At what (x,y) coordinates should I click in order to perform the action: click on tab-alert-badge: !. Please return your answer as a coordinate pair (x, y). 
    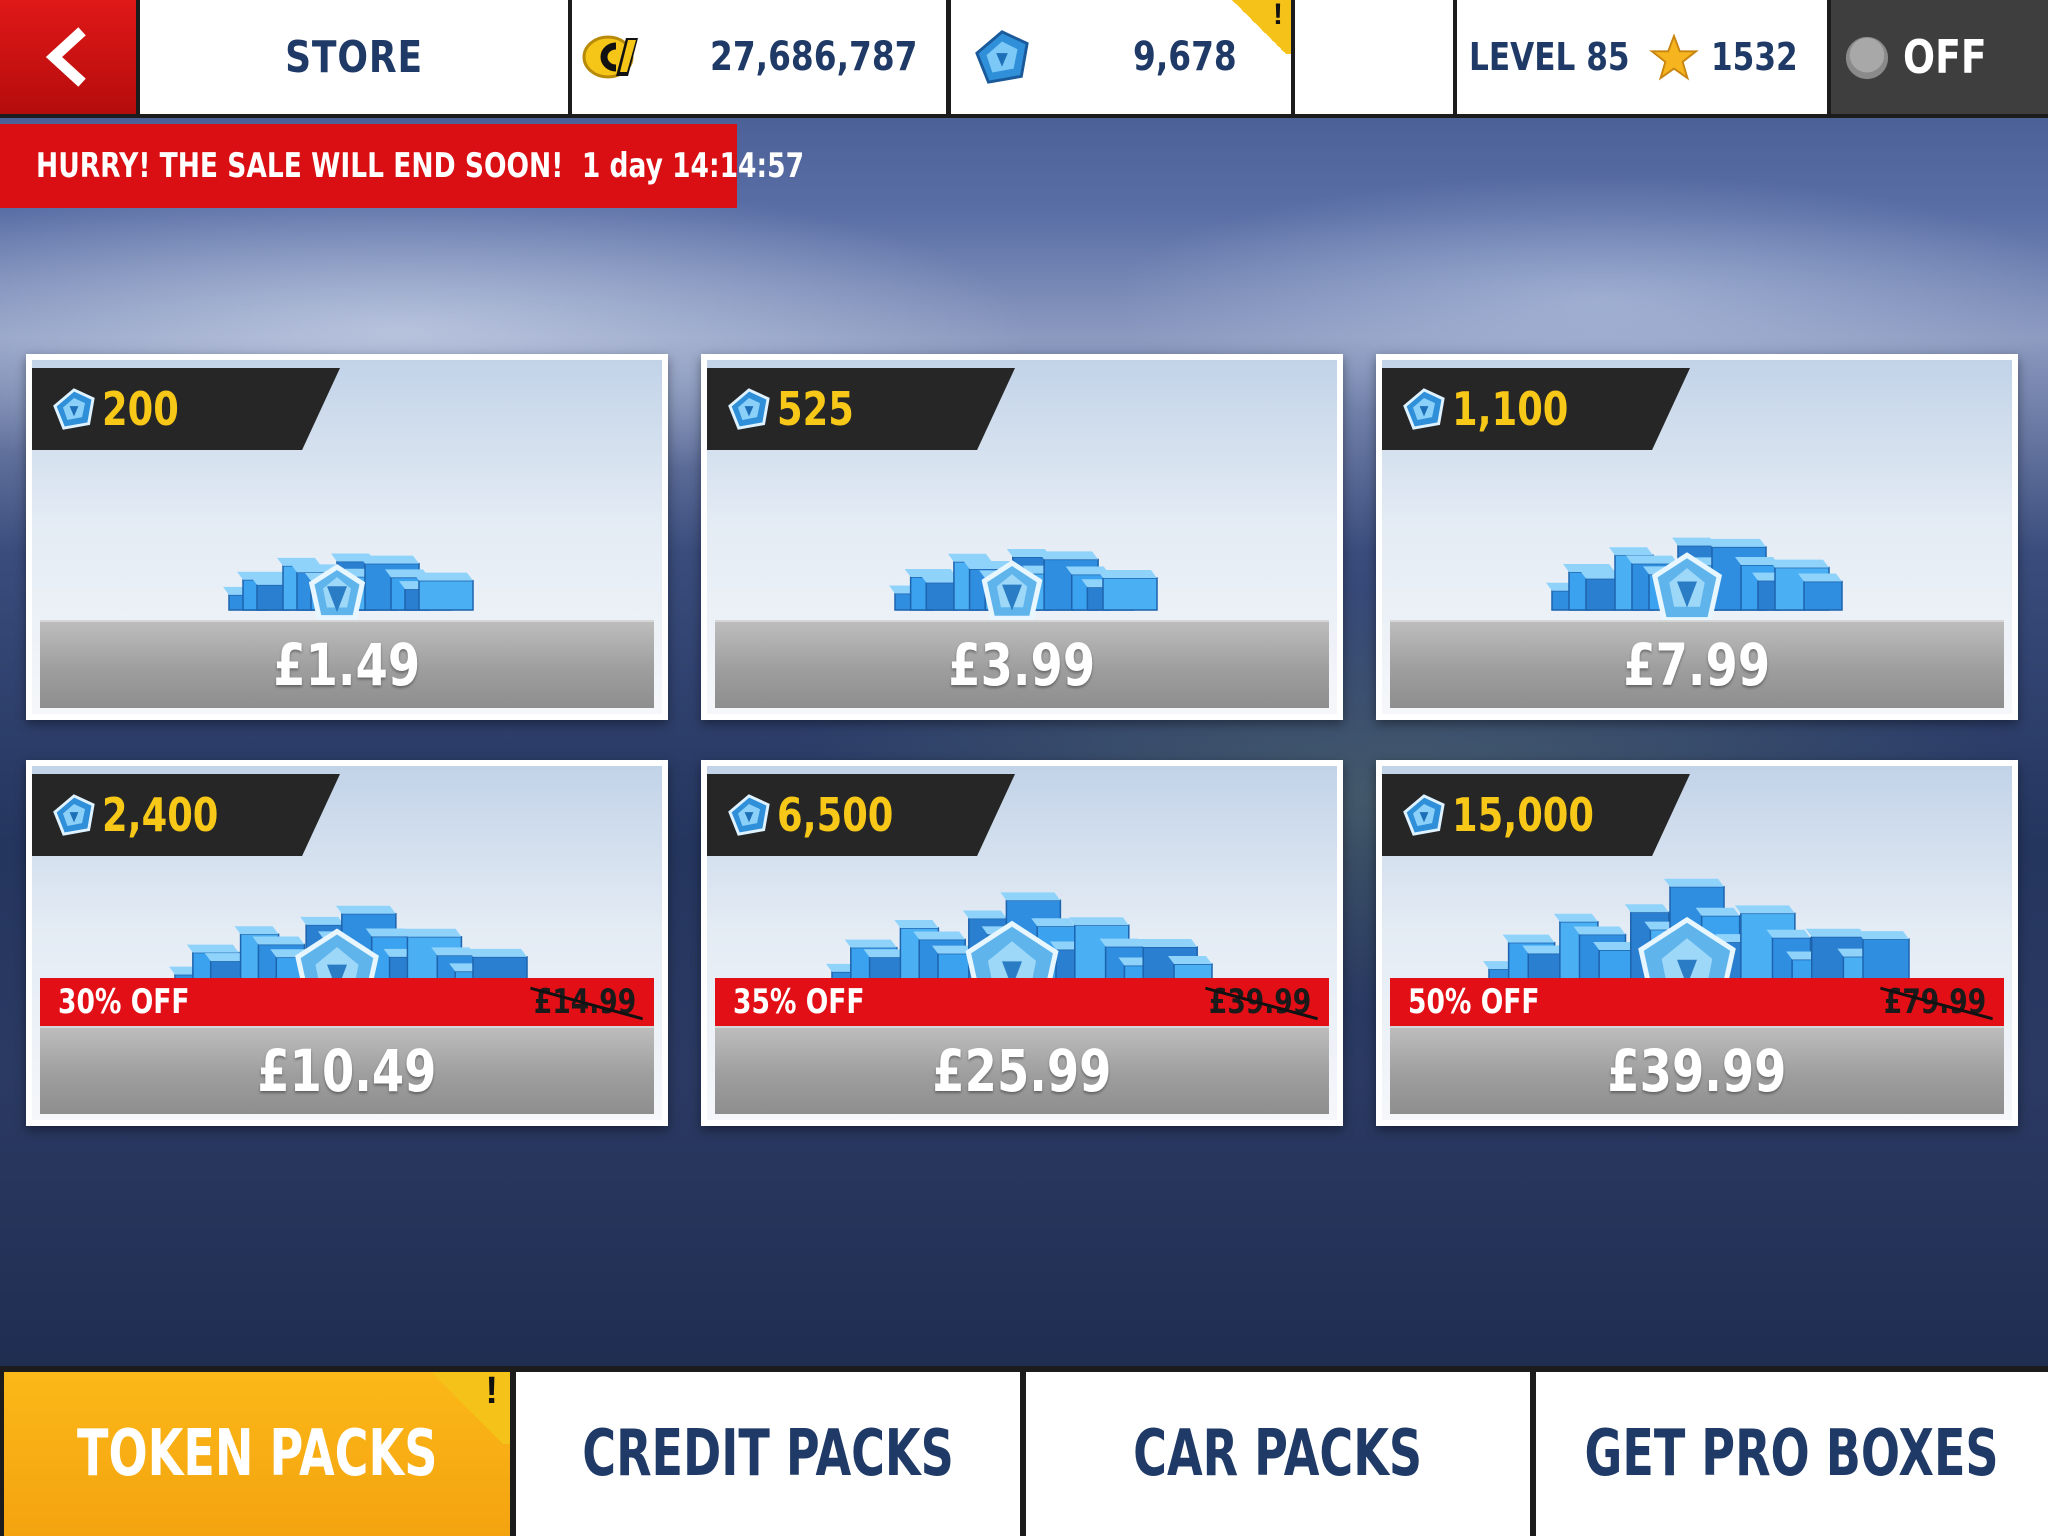
    Looking at the image, I should click on (467, 1407).